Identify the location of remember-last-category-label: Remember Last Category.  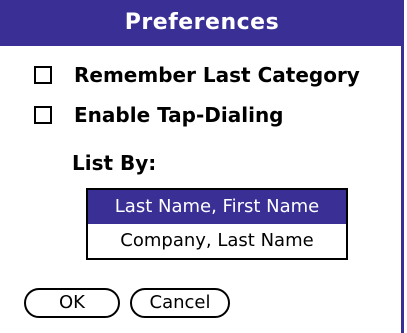
(217, 75).